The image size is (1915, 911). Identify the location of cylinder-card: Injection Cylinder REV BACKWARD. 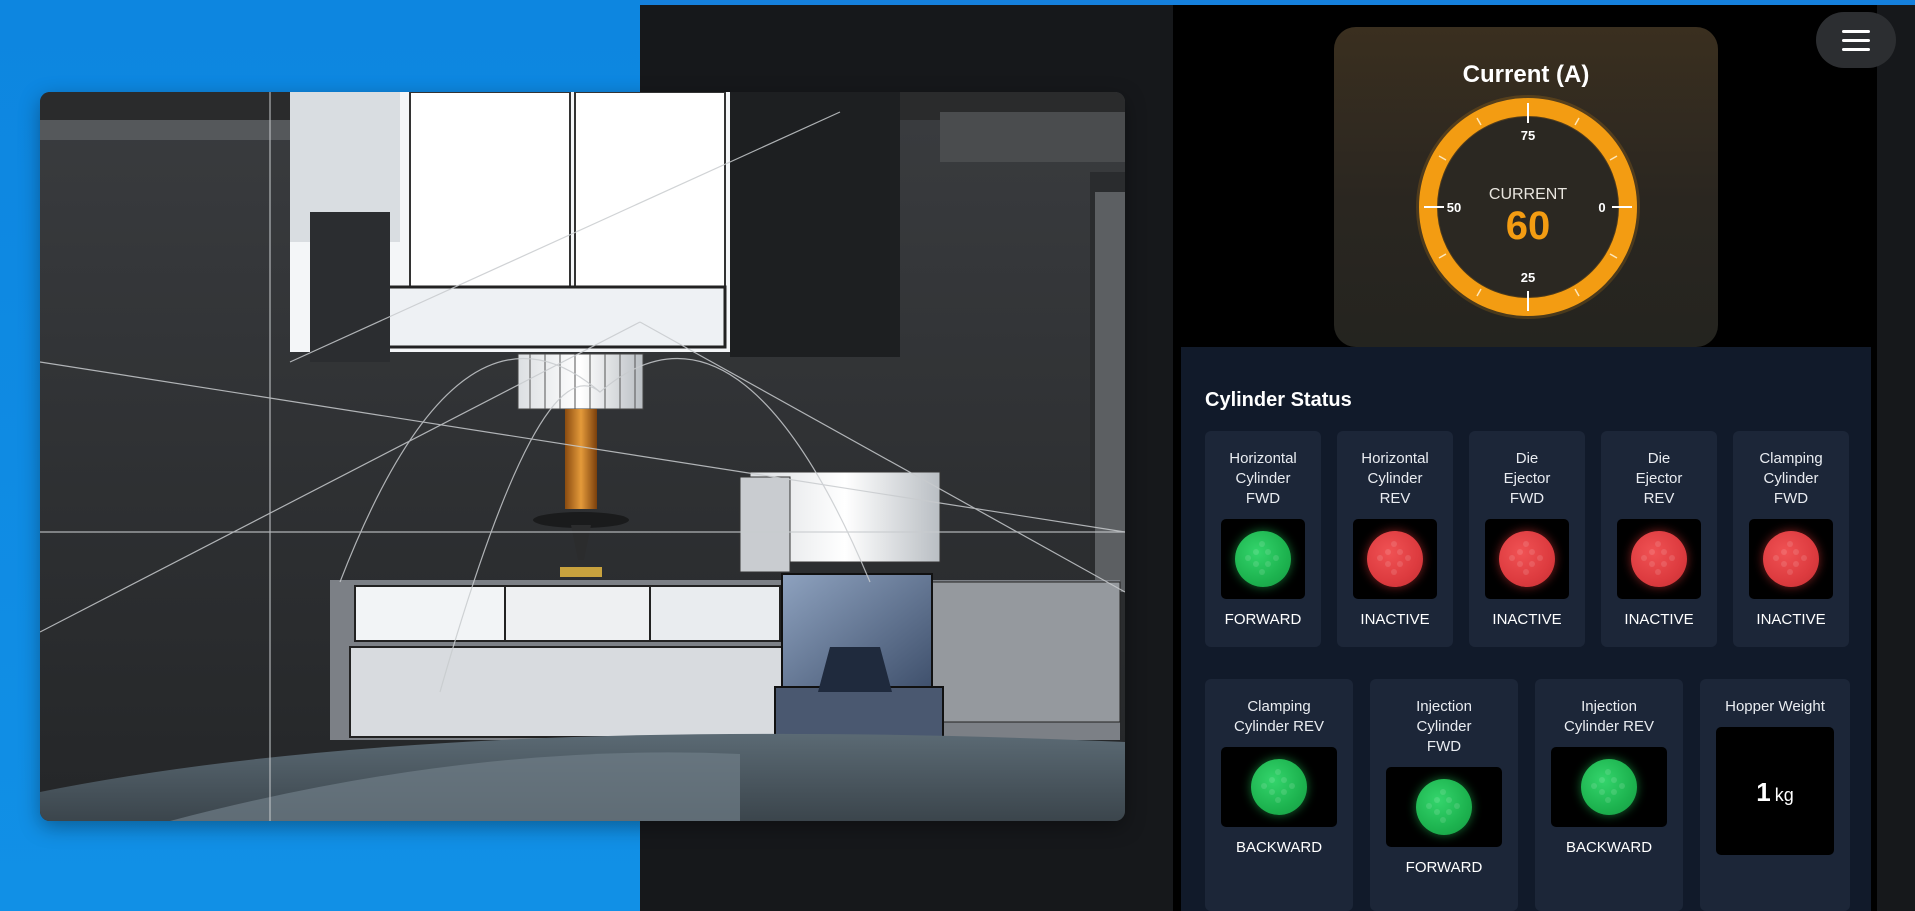
(1609, 795).